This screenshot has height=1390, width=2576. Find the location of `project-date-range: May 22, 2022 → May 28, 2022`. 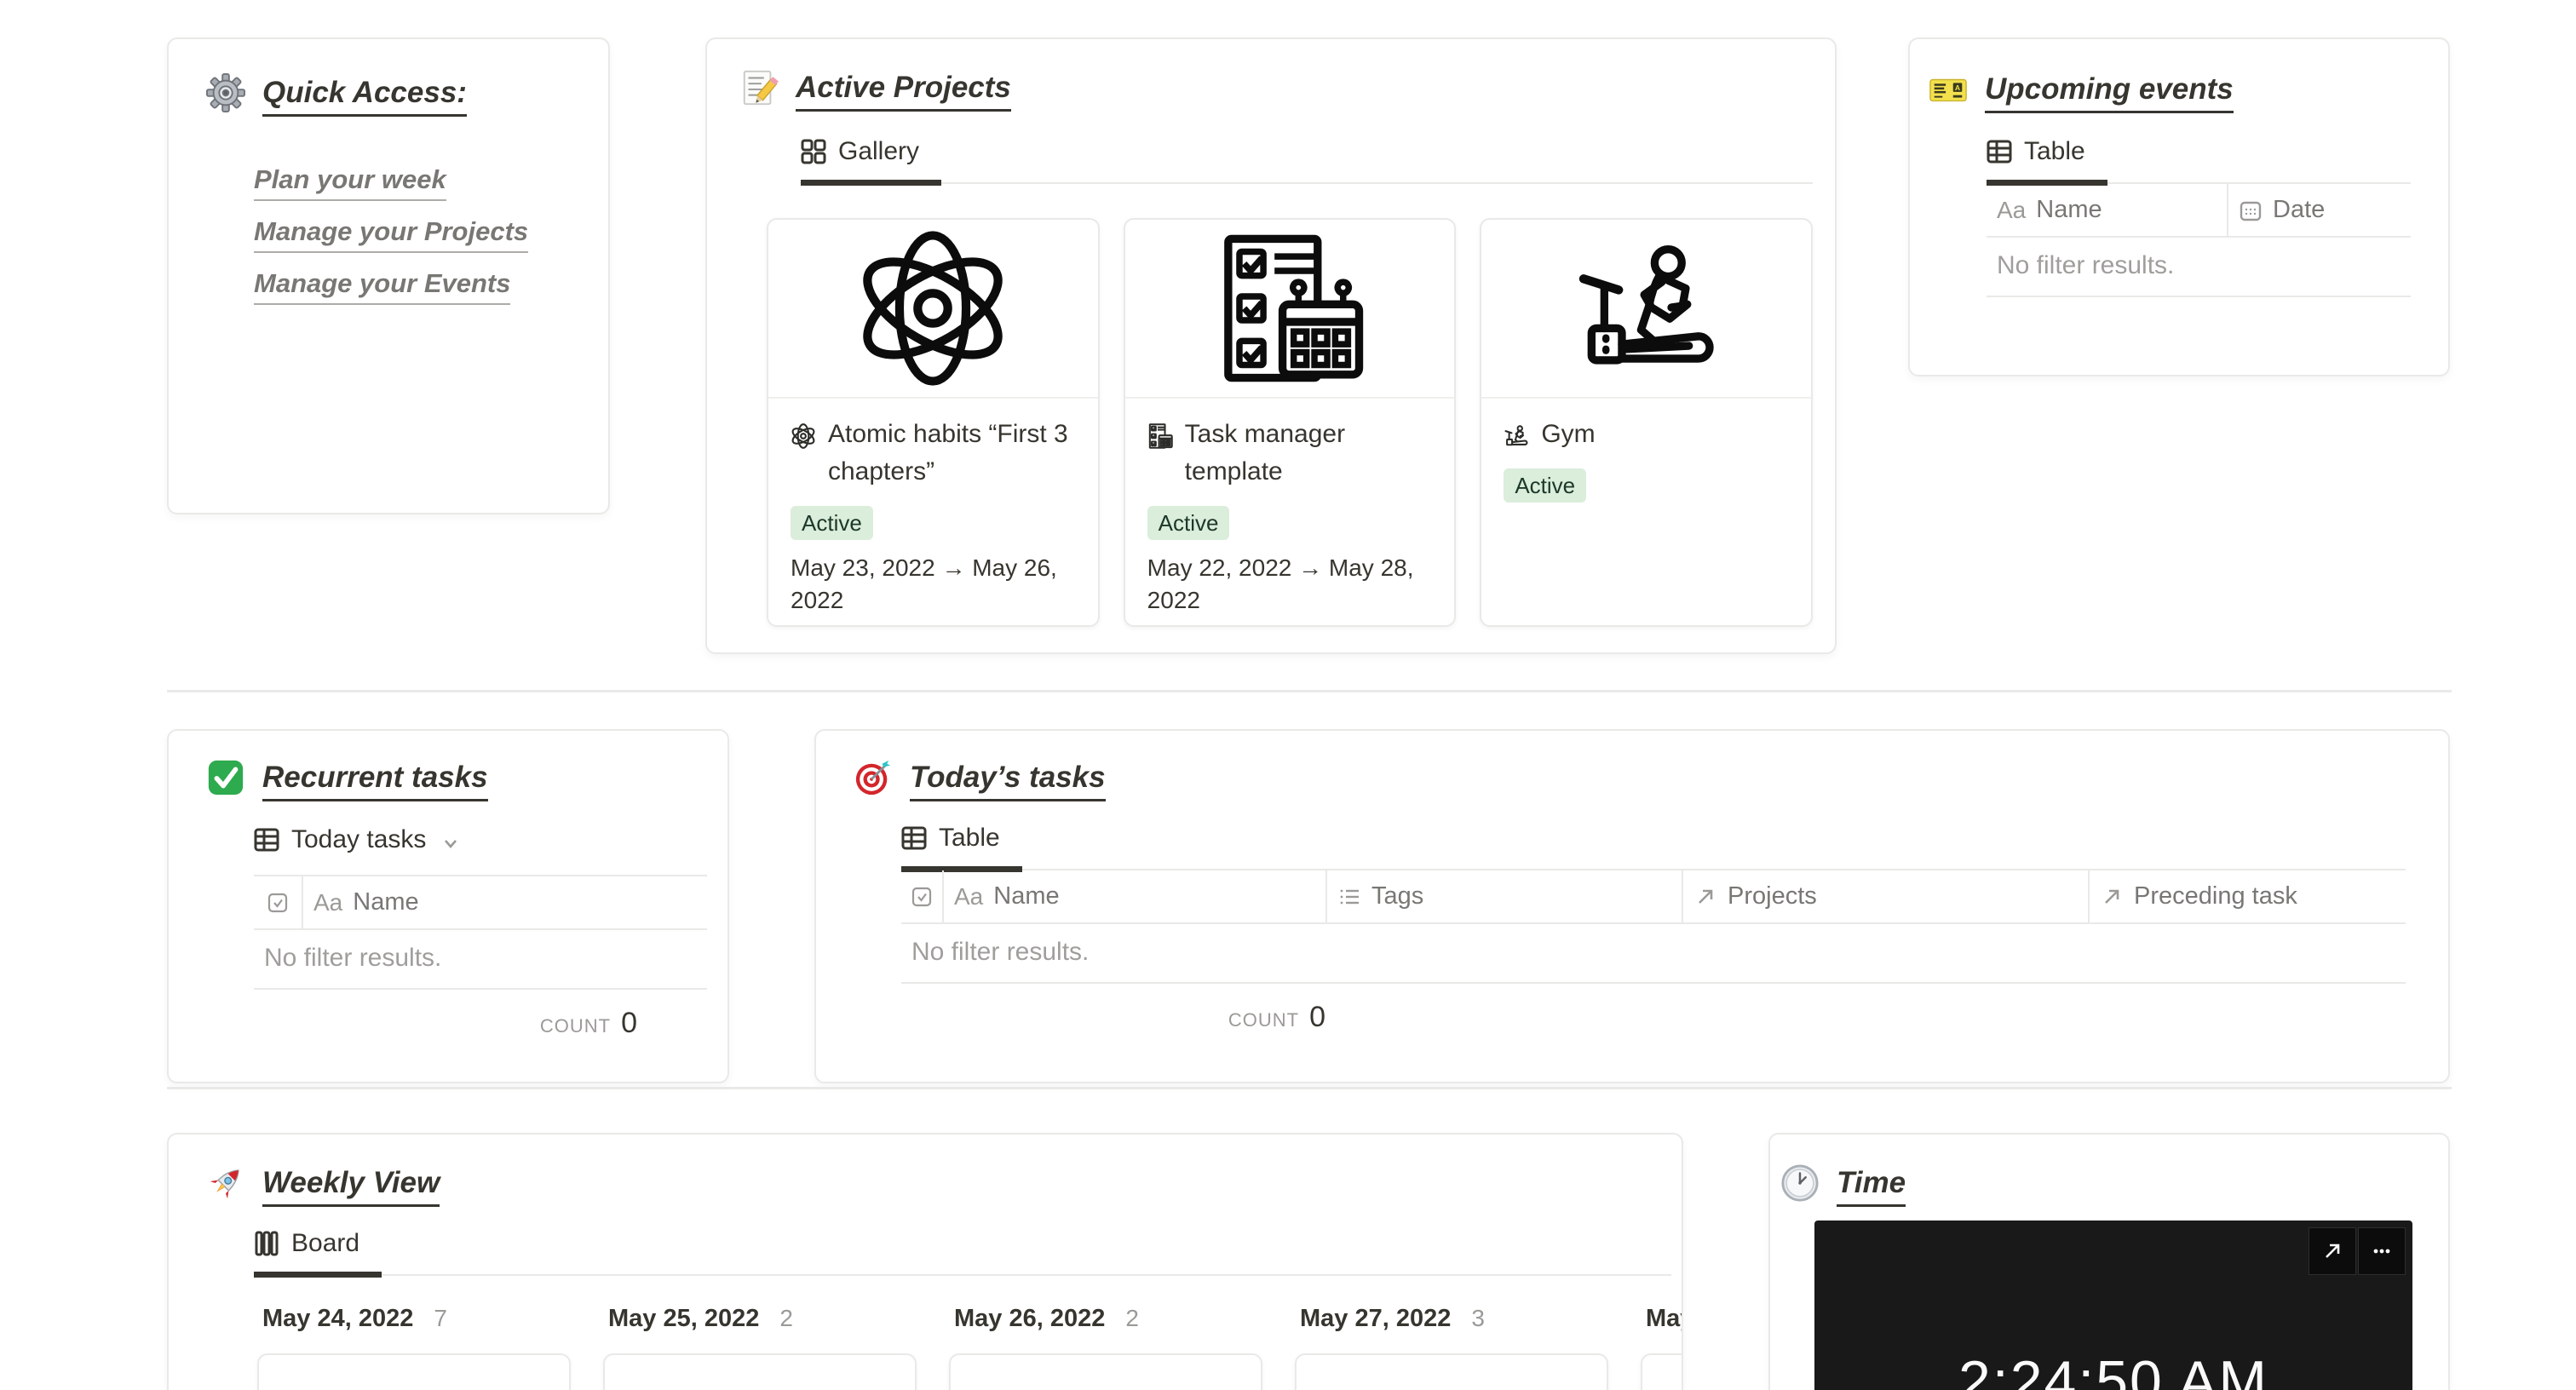

project-date-range: May 22, 2022 → May 28, 2022 is located at coordinates (1281, 583).